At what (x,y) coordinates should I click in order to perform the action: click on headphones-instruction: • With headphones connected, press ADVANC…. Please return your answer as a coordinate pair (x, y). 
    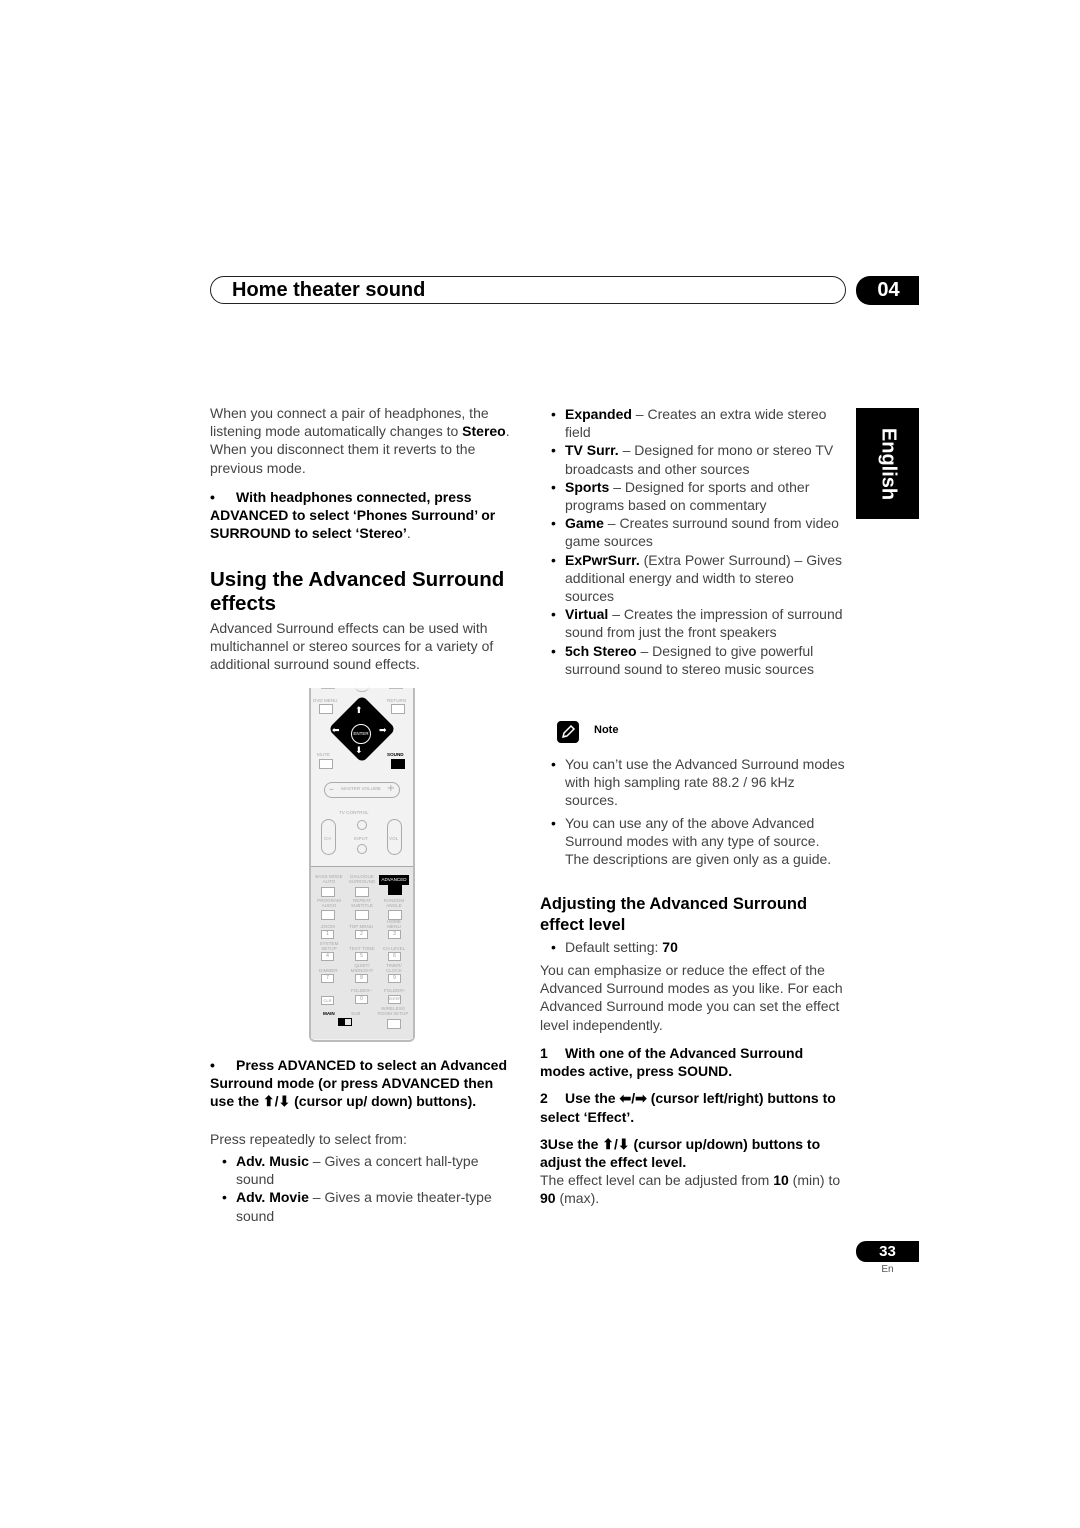
    Looking at the image, I should click on (353, 515).